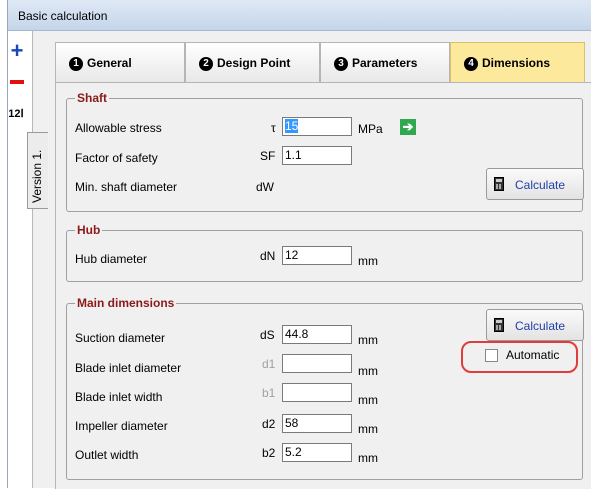 The height and width of the screenshot is (489, 591). Describe the element at coordinates (111, 259) in the screenshot. I see `hub-diameter-label: Hub diameter` at that location.